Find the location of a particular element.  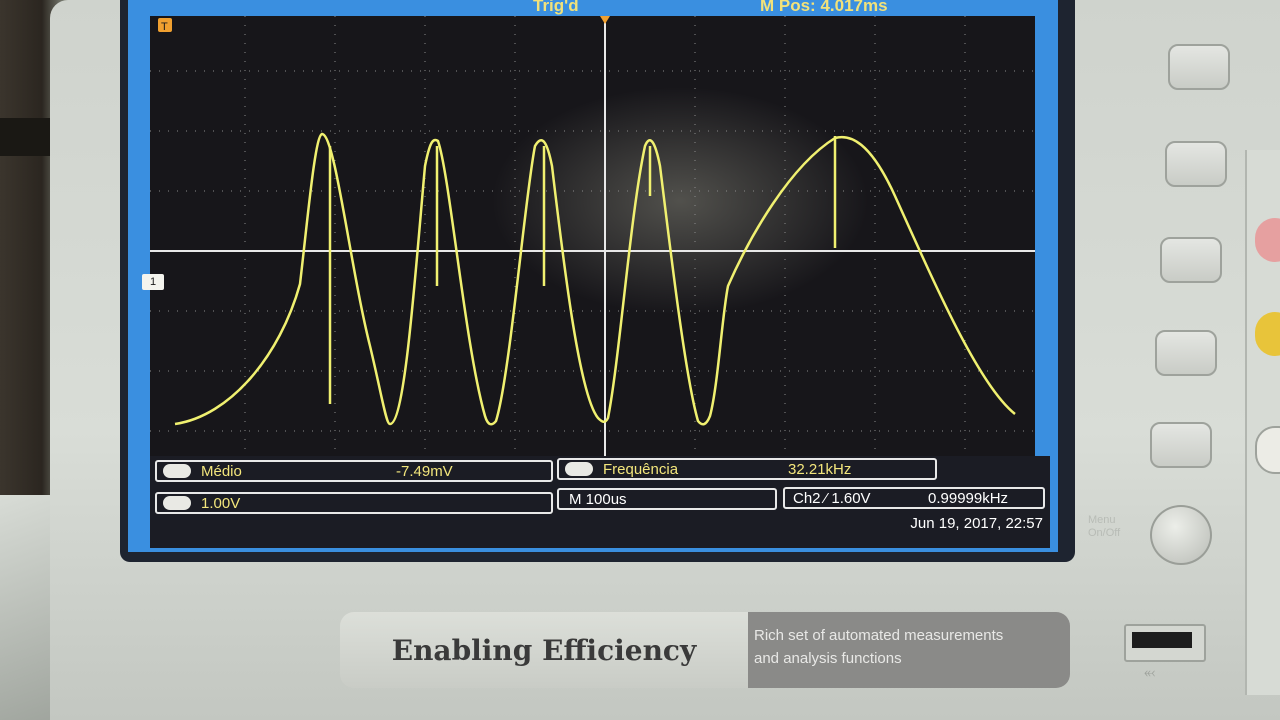

frequency-value: 32.21kHz is located at coordinates (820, 469).